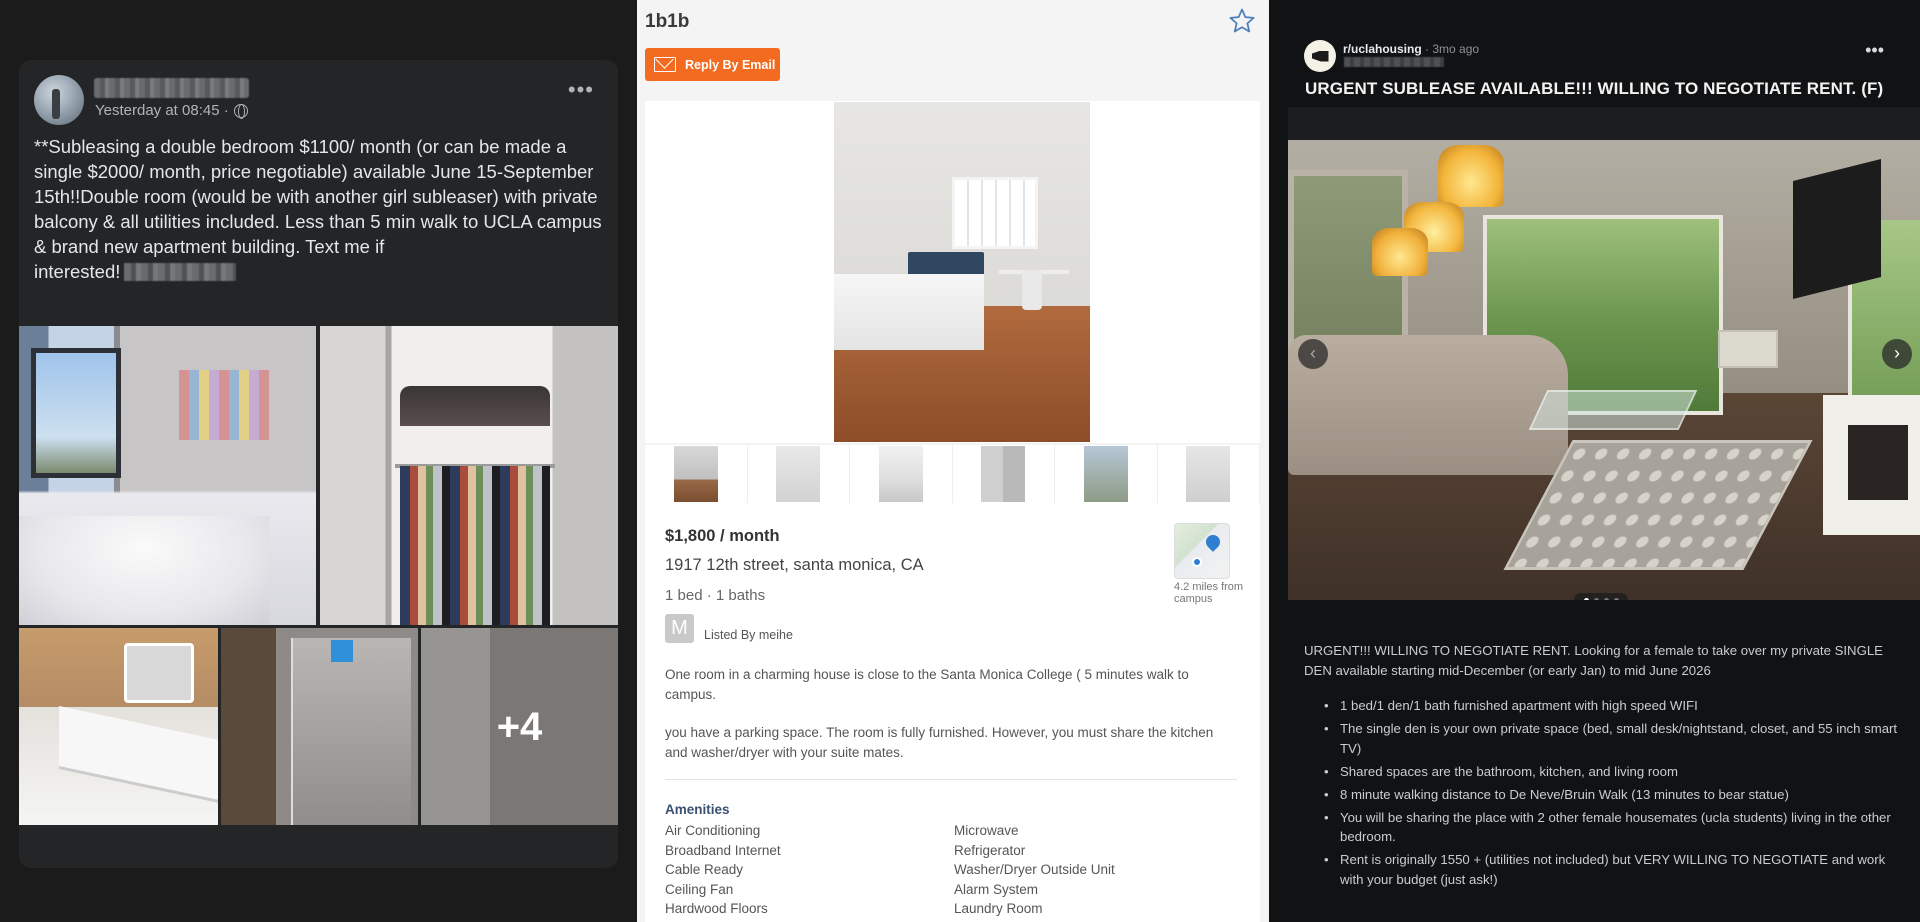 The width and height of the screenshot is (1920, 922). I want to click on star-icon, so click(1242, 21).